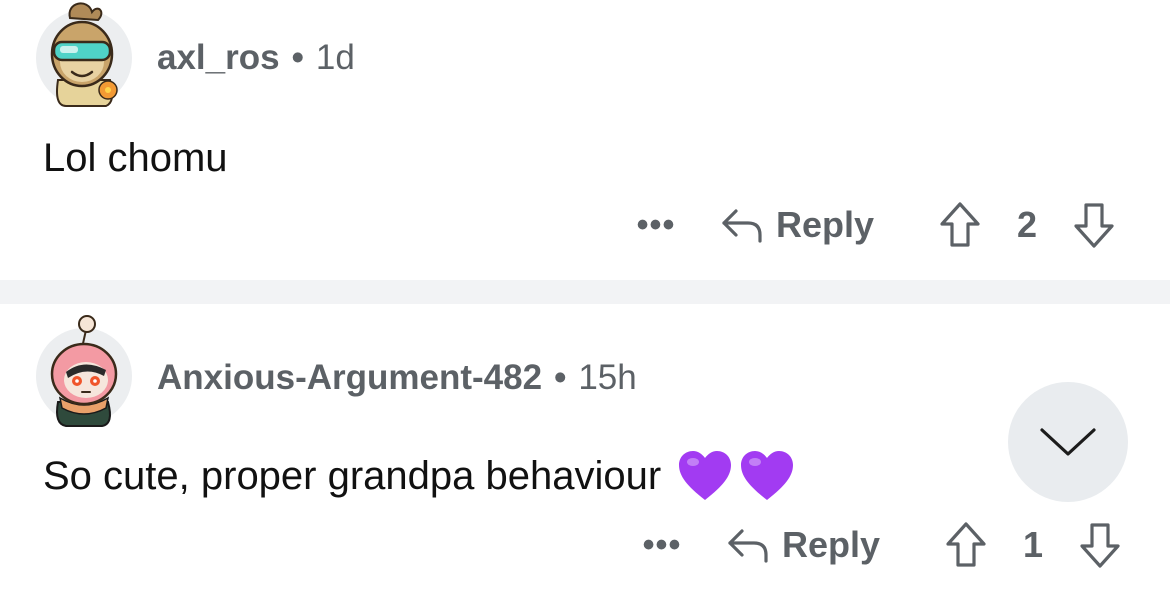 Image resolution: width=1170 pixels, height=595 pixels. I want to click on vote-count: 2, so click(1027, 224).